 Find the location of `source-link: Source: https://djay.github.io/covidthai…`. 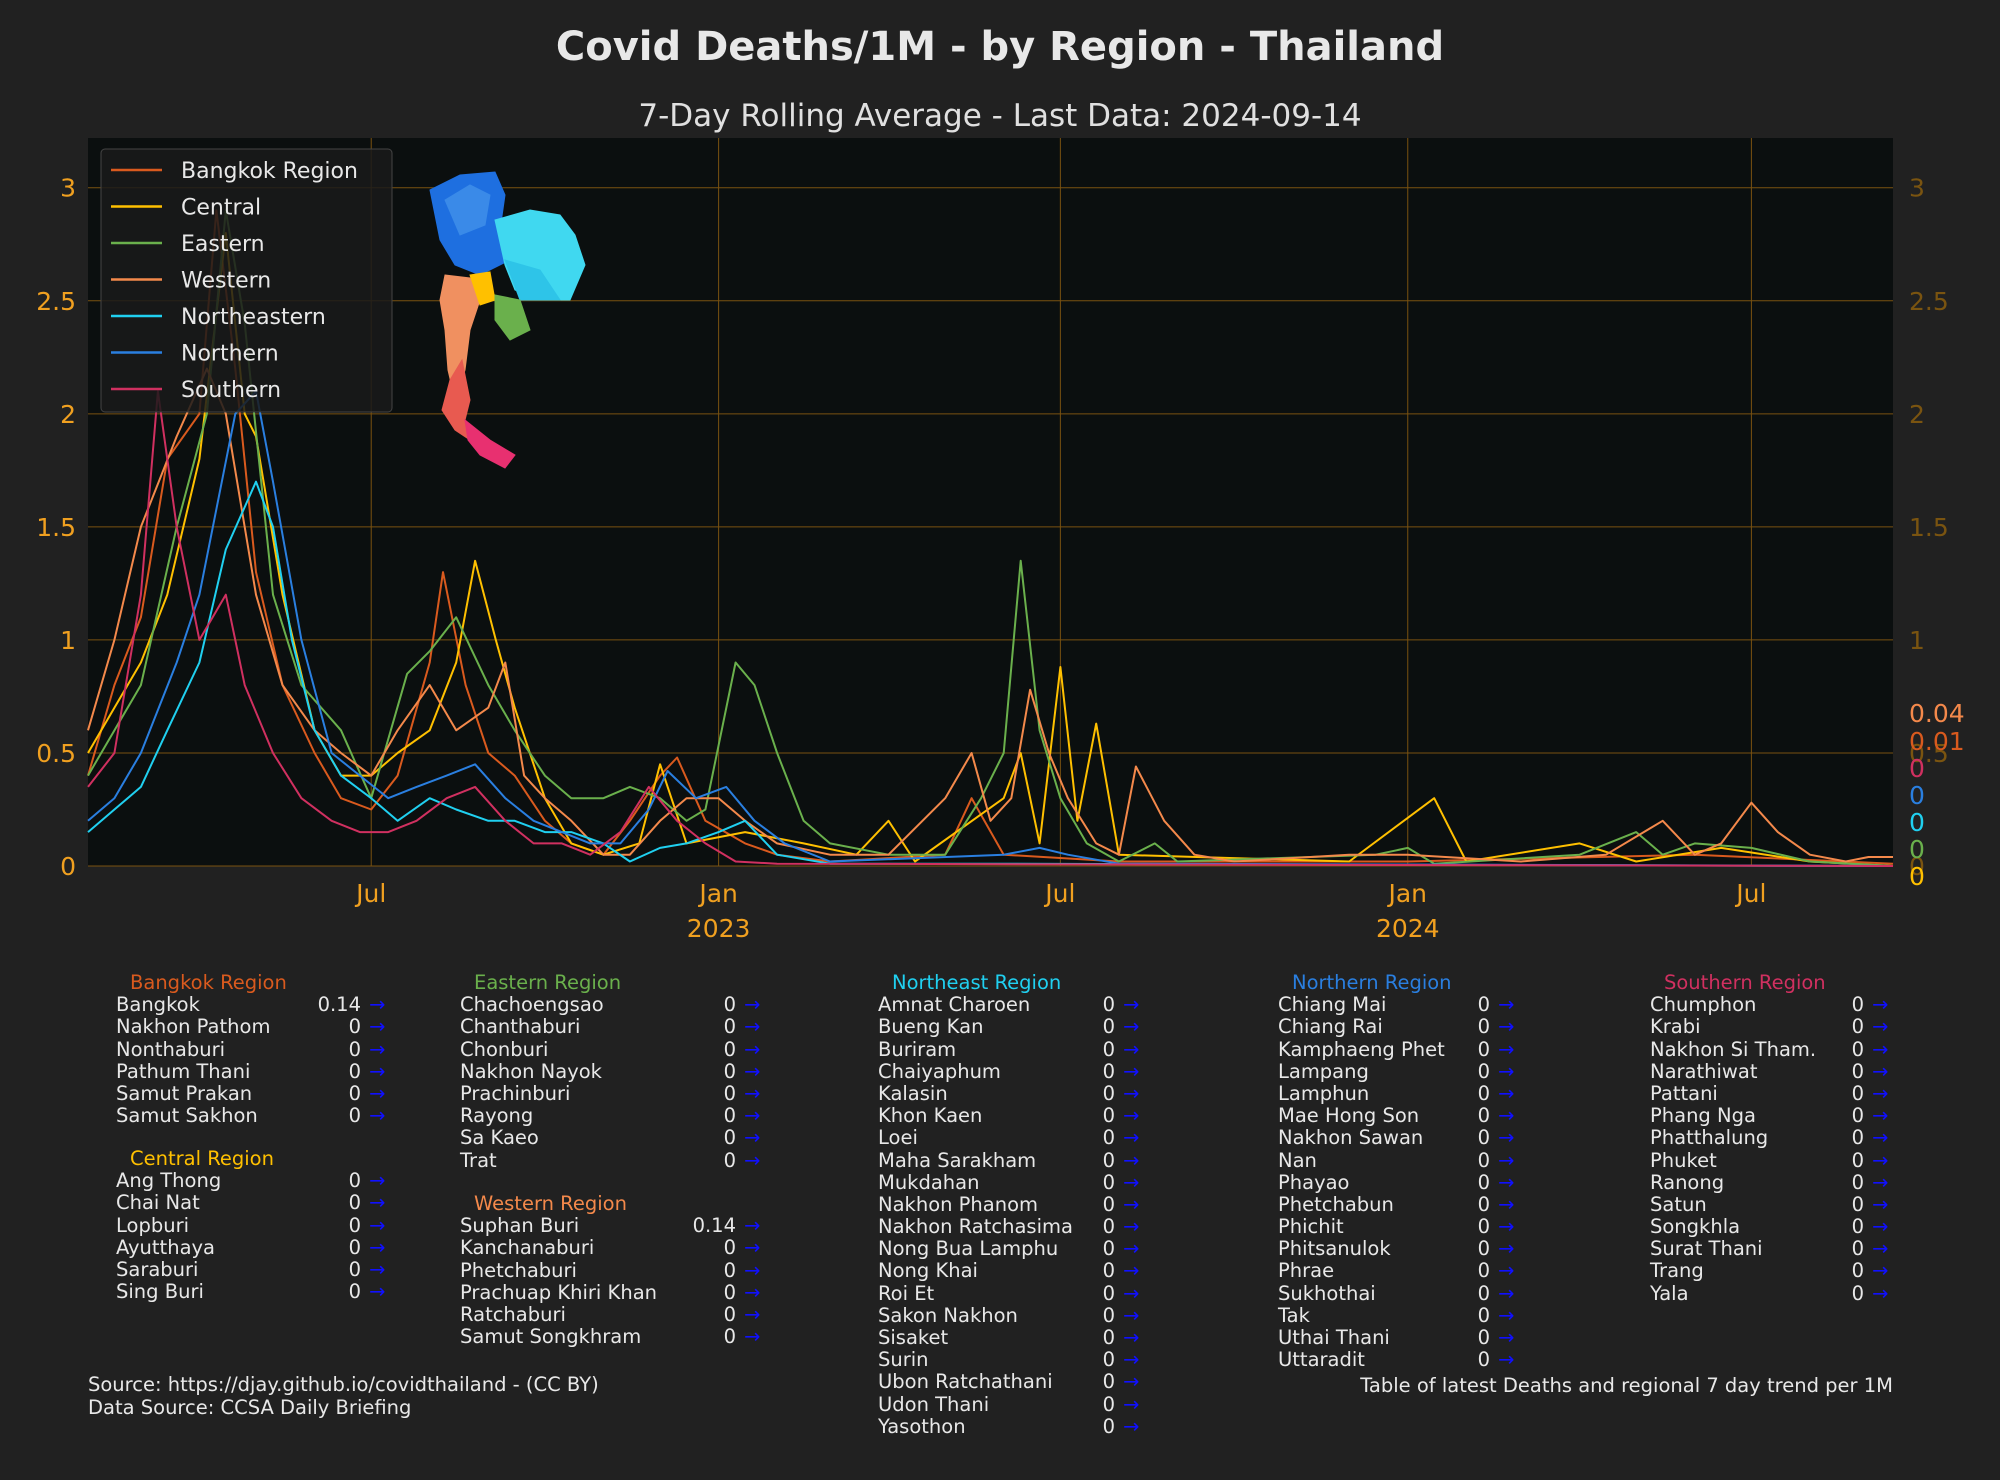

source-link: Source: https://djay.github.io/covidthai… is located at coordinates (343, 1384).